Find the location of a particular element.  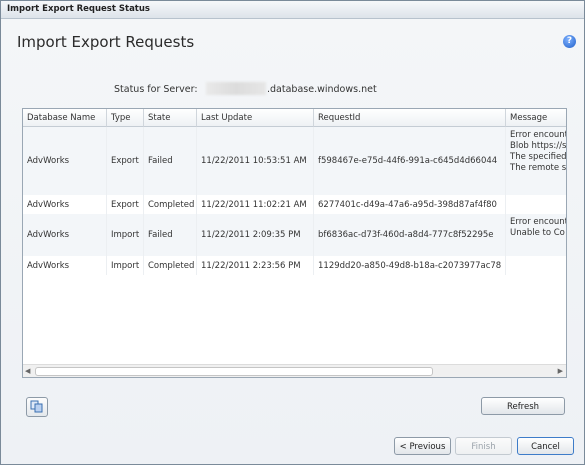

horizontal-scrollbar: ◀ ▶ is located at coordinates (294, 370).